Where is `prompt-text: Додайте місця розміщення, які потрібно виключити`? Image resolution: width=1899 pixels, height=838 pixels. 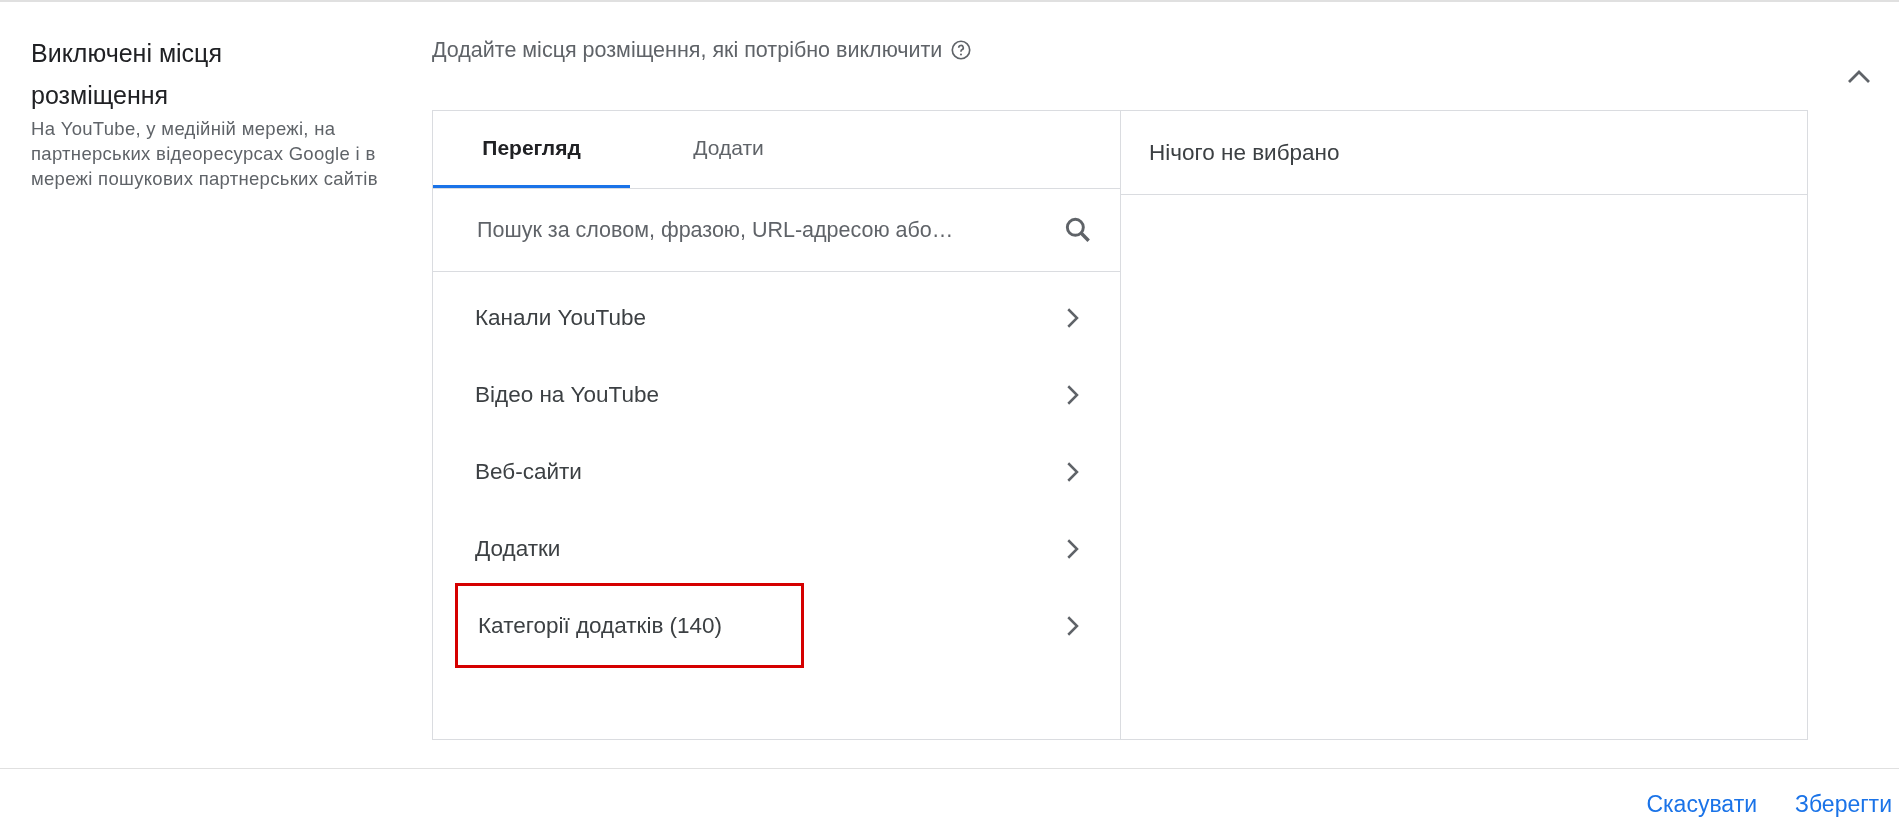 prompt-text: Додайте місця розміщення, які потрібно виключити is located at coordinates (687, 50).